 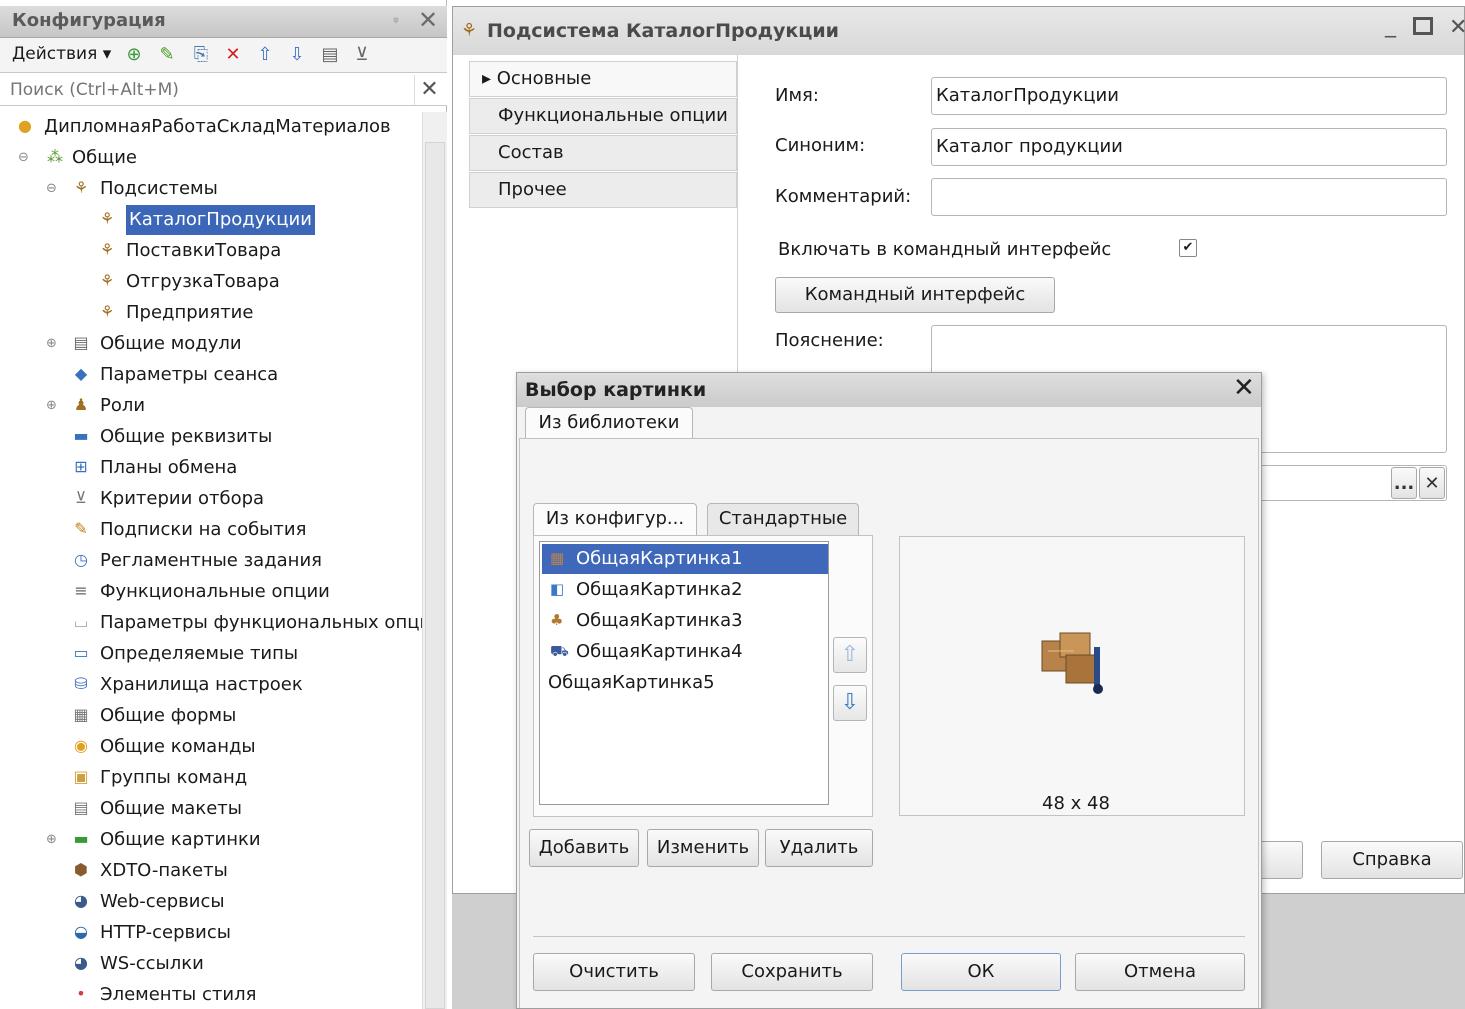 What do you see at coordinates (81, 652) in the screenshot?
I see `defined-types-icon: ▭` at bounding box center [81, 652].